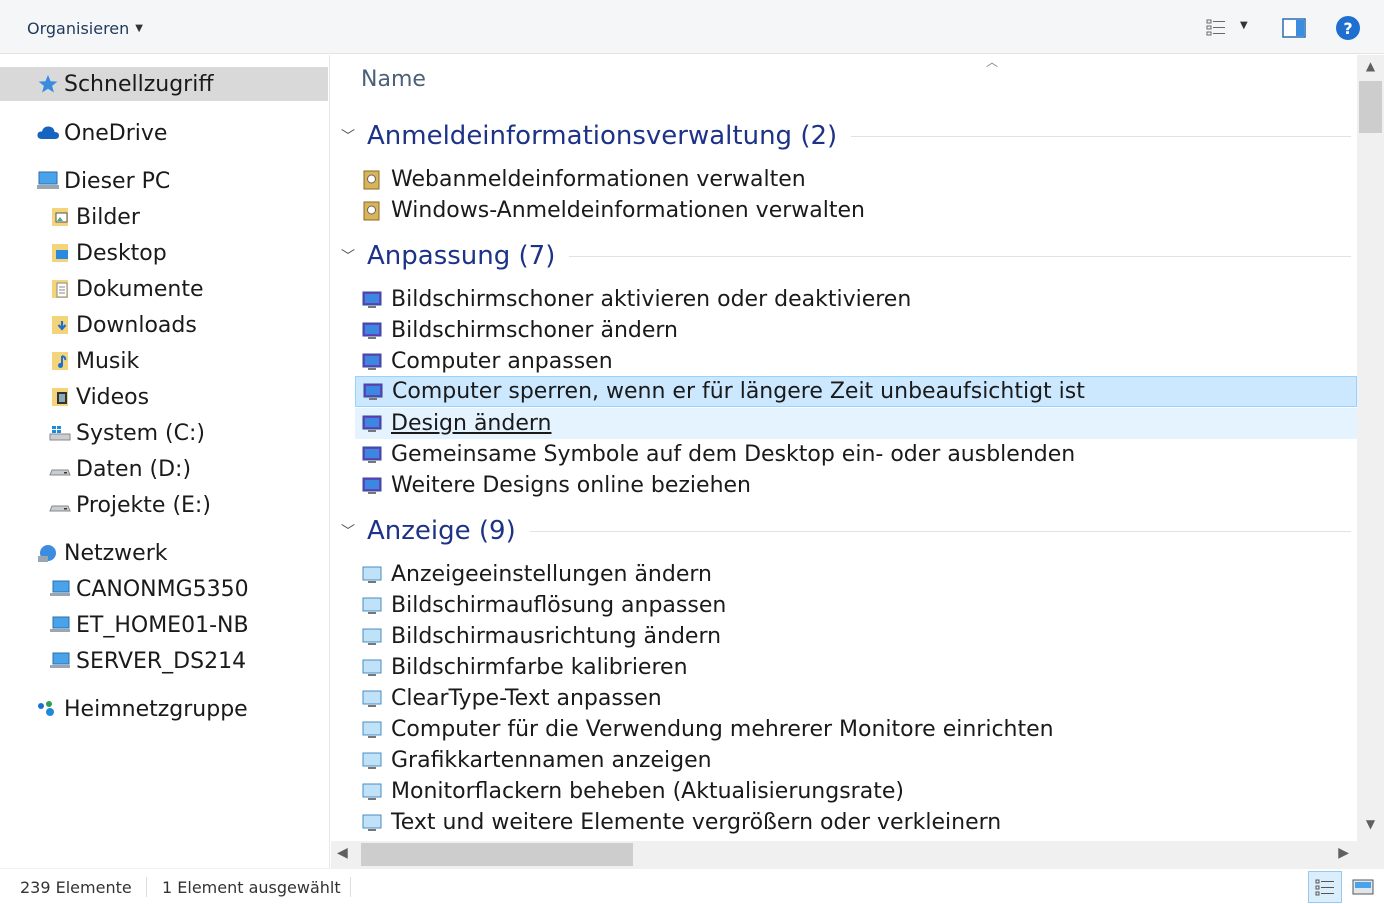 Image resolution: width=1384 pixels, height=904 pixels. What do you see at coordinates (559, 605) in the screenshot?
I see `item-label: Bildschirmauflösung anpassen` at bounding box center [559, 605].